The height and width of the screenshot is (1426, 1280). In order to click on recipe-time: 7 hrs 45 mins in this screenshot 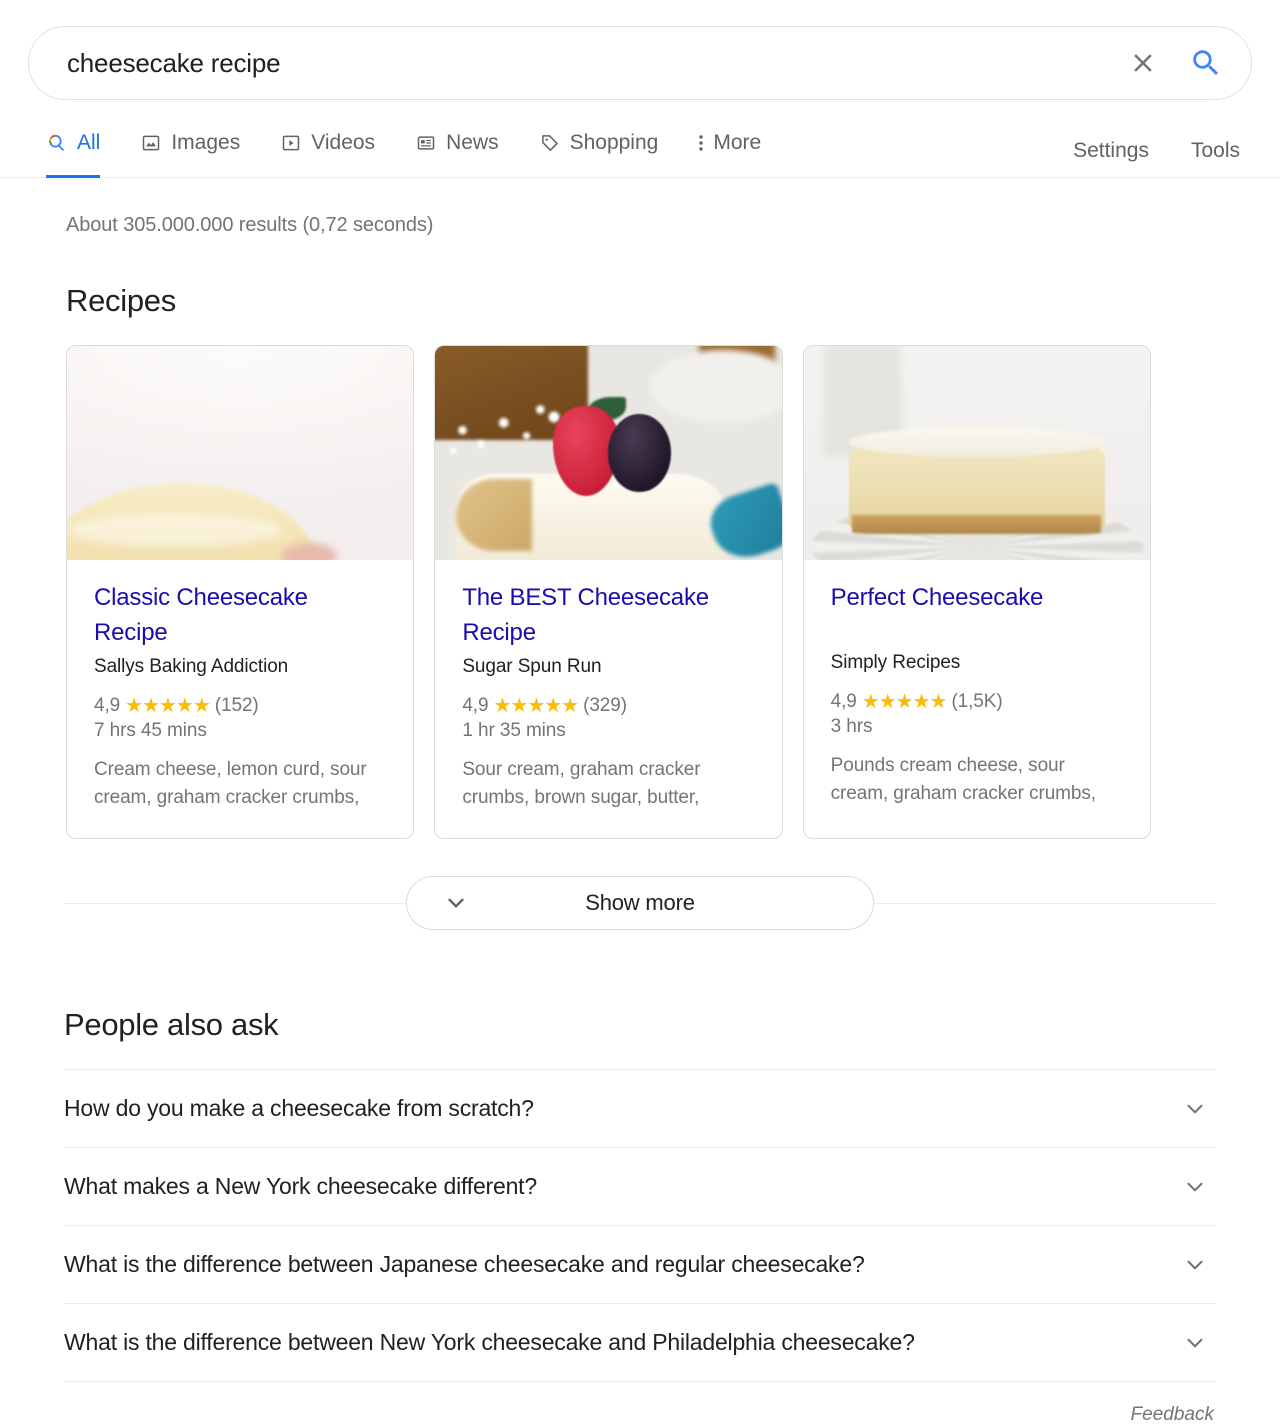, I will do `click(150, 730)`.